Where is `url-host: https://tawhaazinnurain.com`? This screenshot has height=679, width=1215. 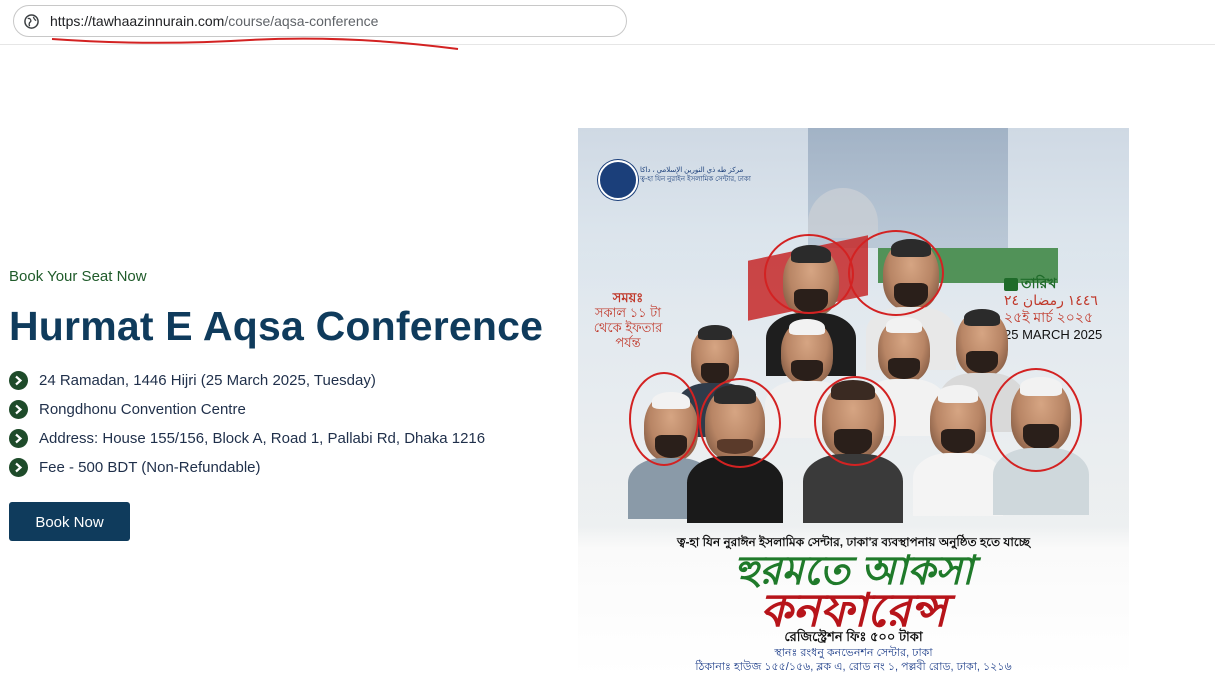
url-host: https://tawhaazinnurain.com is located at coordinates (137, 21).